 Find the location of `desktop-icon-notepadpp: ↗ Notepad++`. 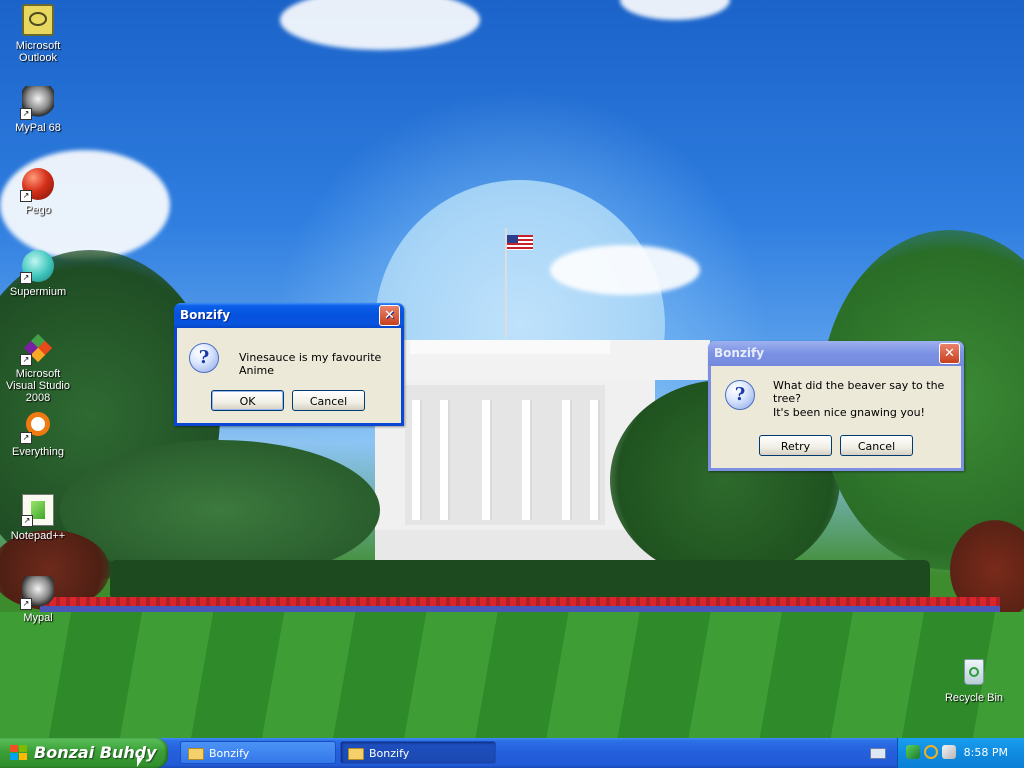

desktop-icon-notepadpp: ↗ Notepad++ is located at coordinates (38, 518).